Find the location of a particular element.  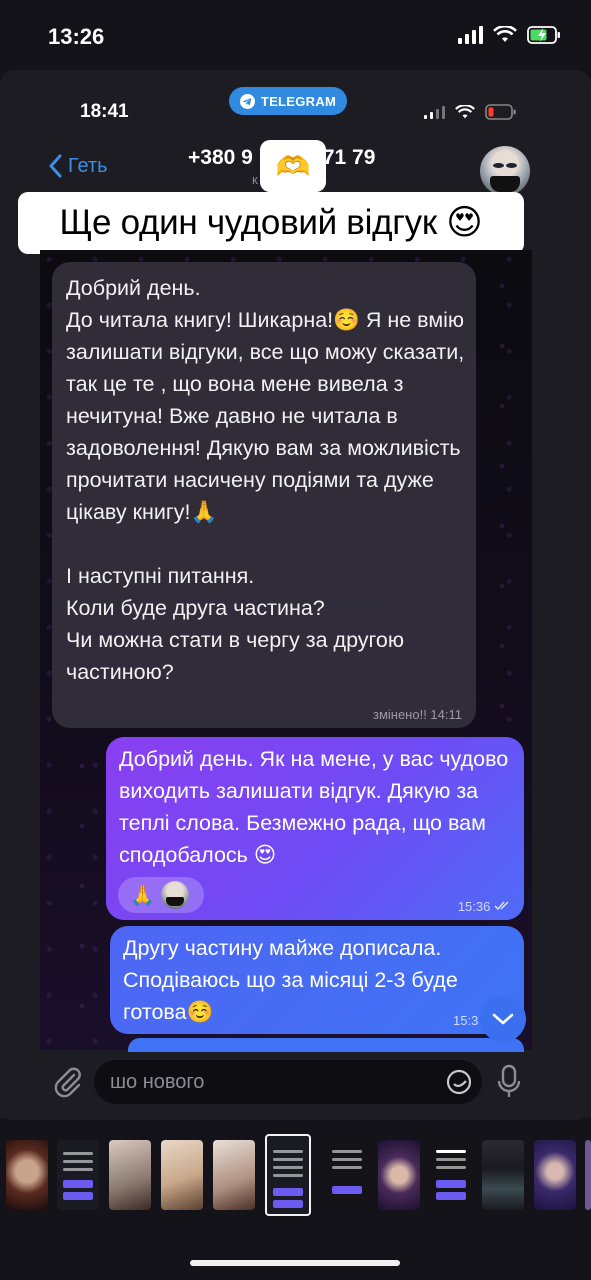

pray-reaction-emoji: 🙏 is located at coordinates (142, 895).